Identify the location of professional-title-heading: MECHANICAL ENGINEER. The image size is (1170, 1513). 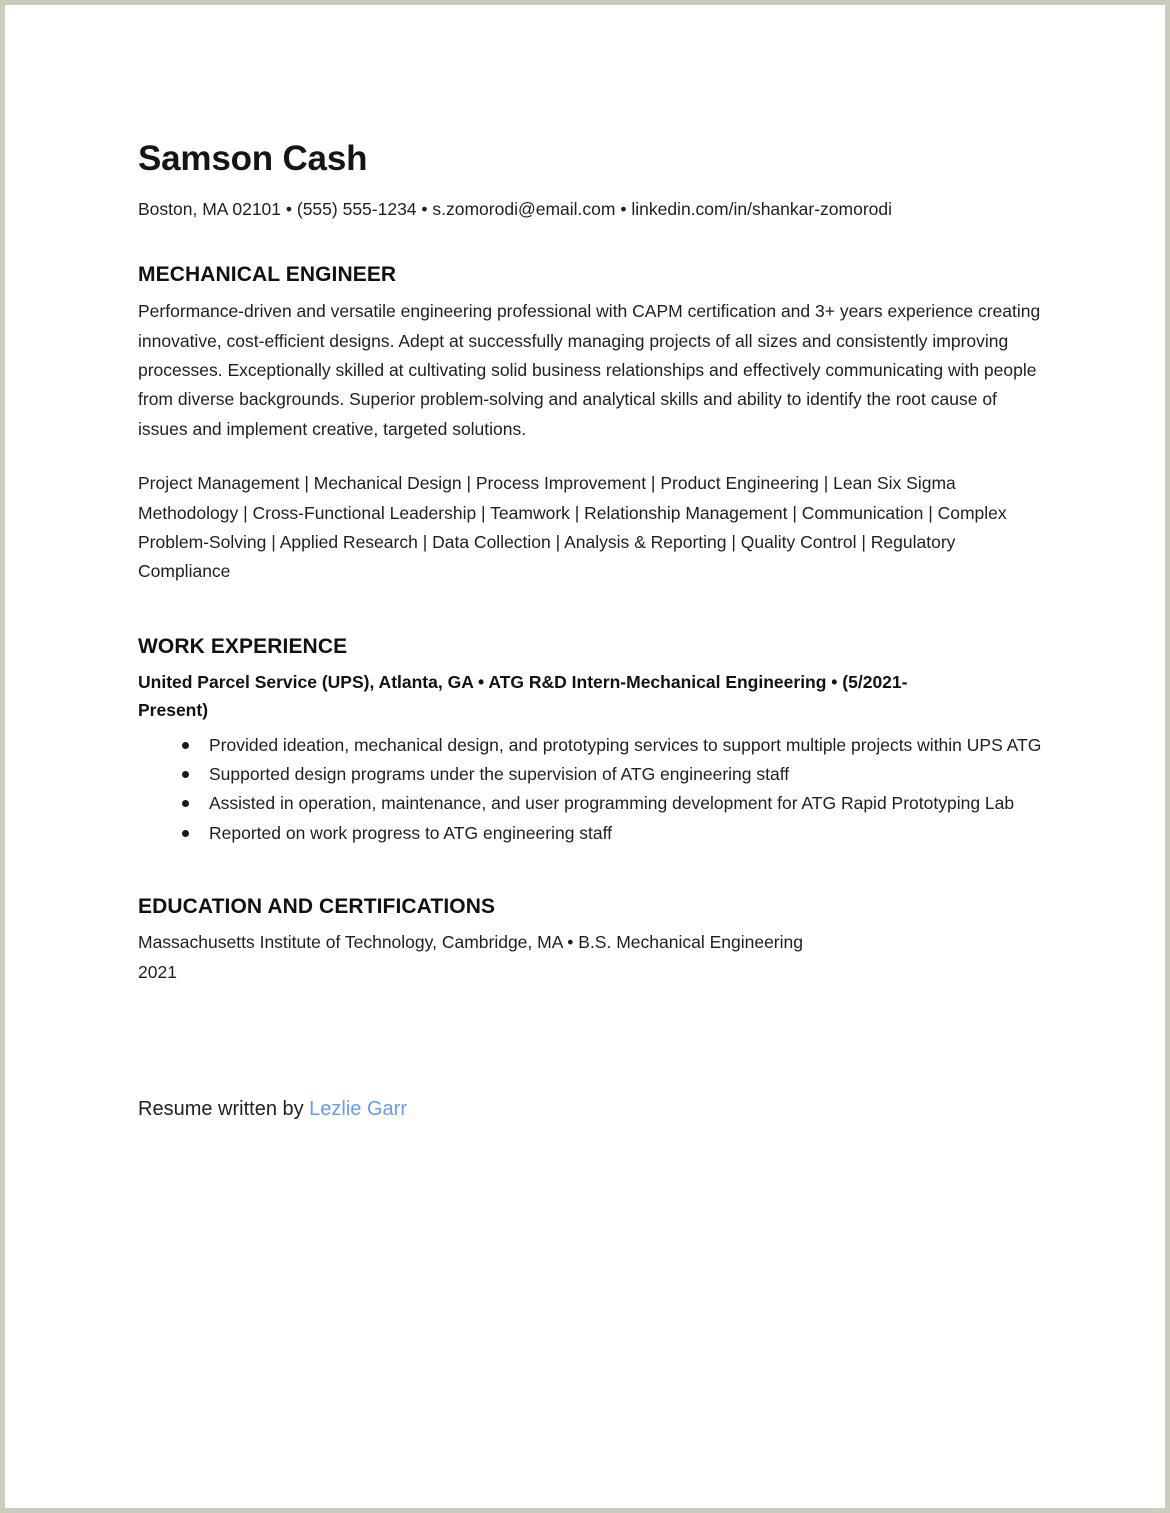
(267, 274).